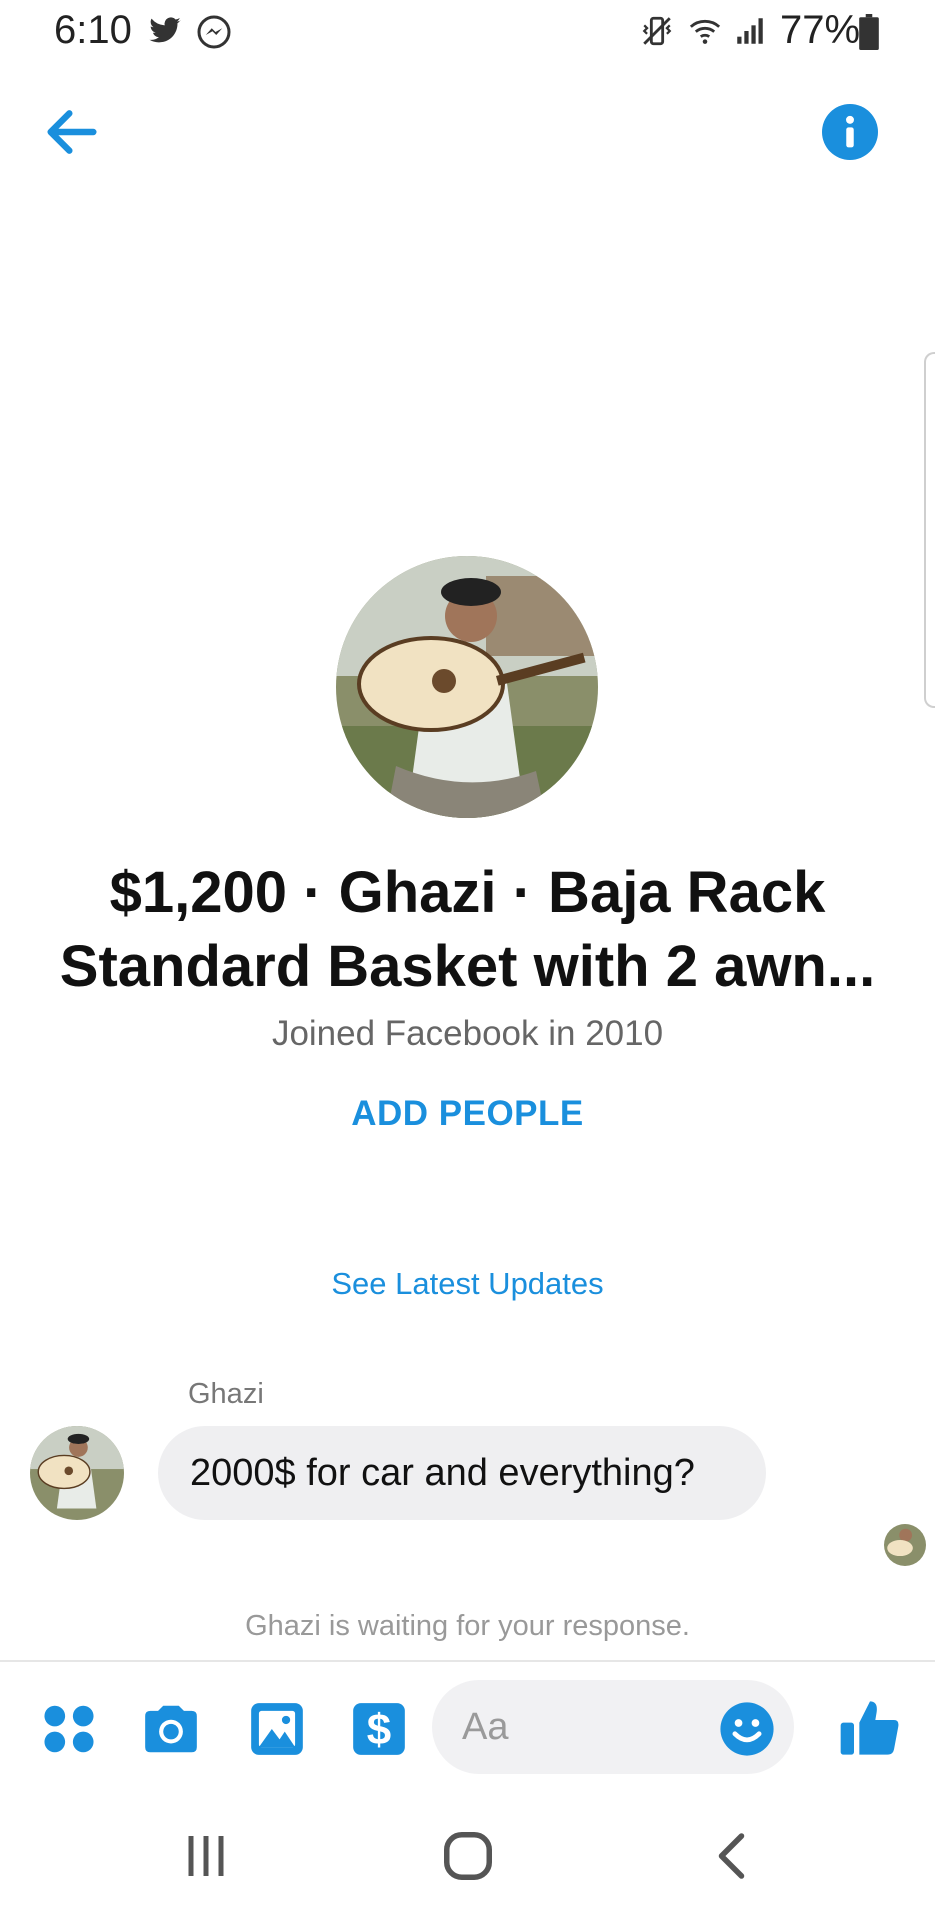 This screenshot has height=1920, width=935. I want to click on avatar-photo, so click(467, 687).